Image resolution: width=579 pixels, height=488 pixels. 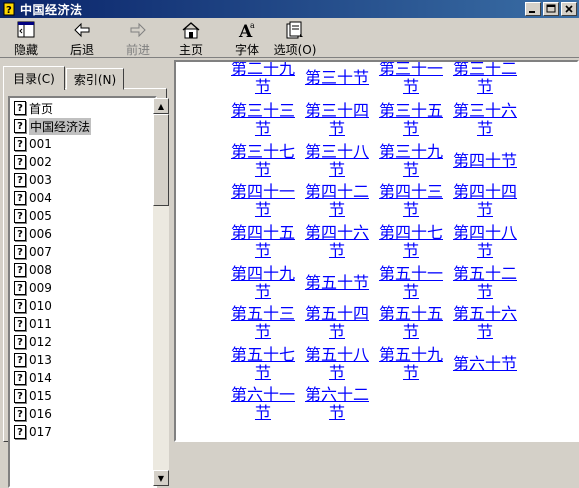 I want to click on section-link: 第四十三节, so click(x=411, y=201).